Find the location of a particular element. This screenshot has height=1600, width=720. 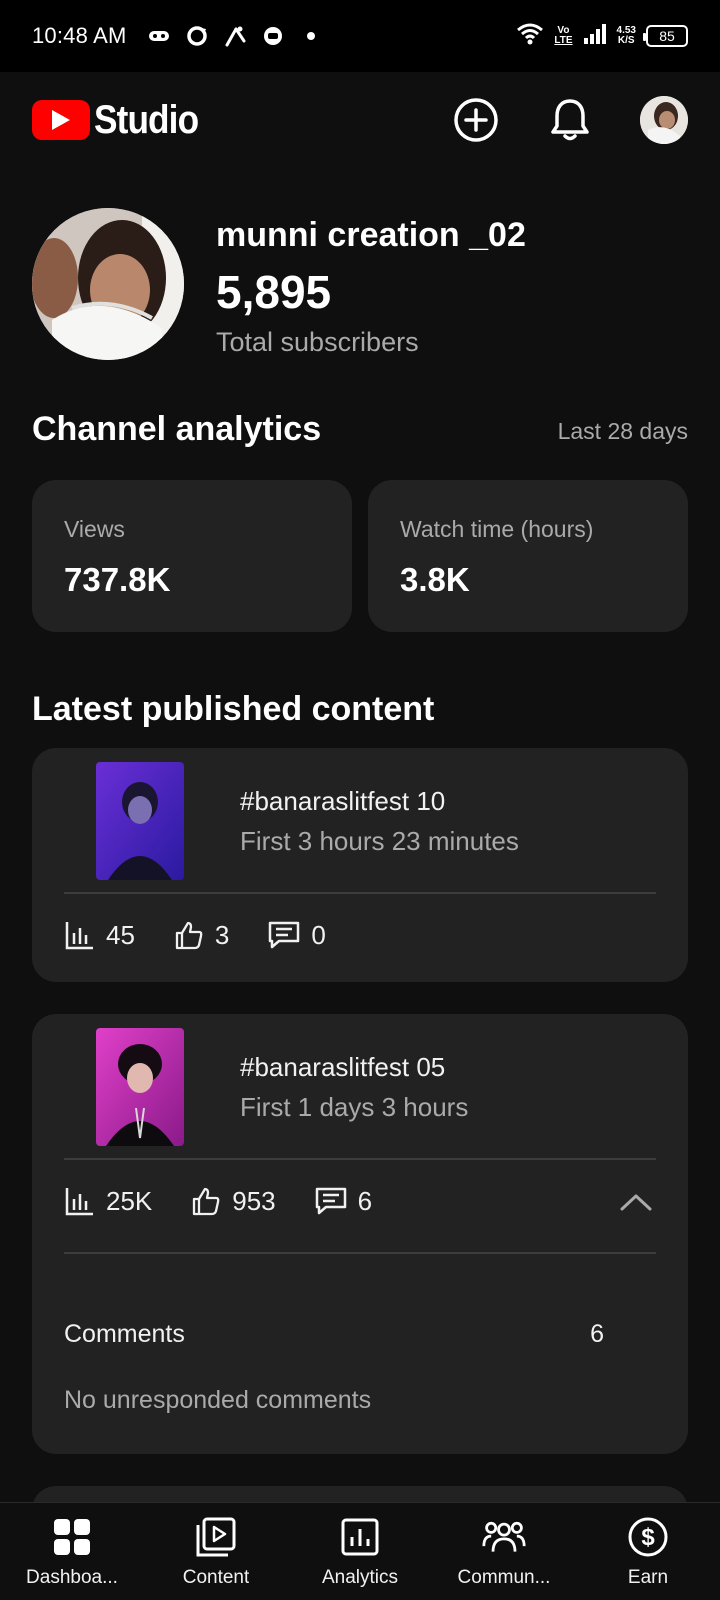

channel-avatar is located at coordinates (108, 284).